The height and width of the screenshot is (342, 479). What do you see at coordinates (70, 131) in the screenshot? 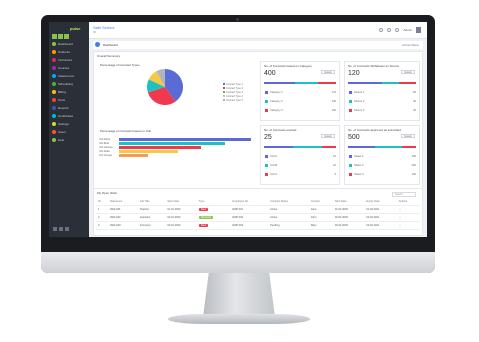
I see `sidebar-item-users: Users` at bounding box center [70, 131].